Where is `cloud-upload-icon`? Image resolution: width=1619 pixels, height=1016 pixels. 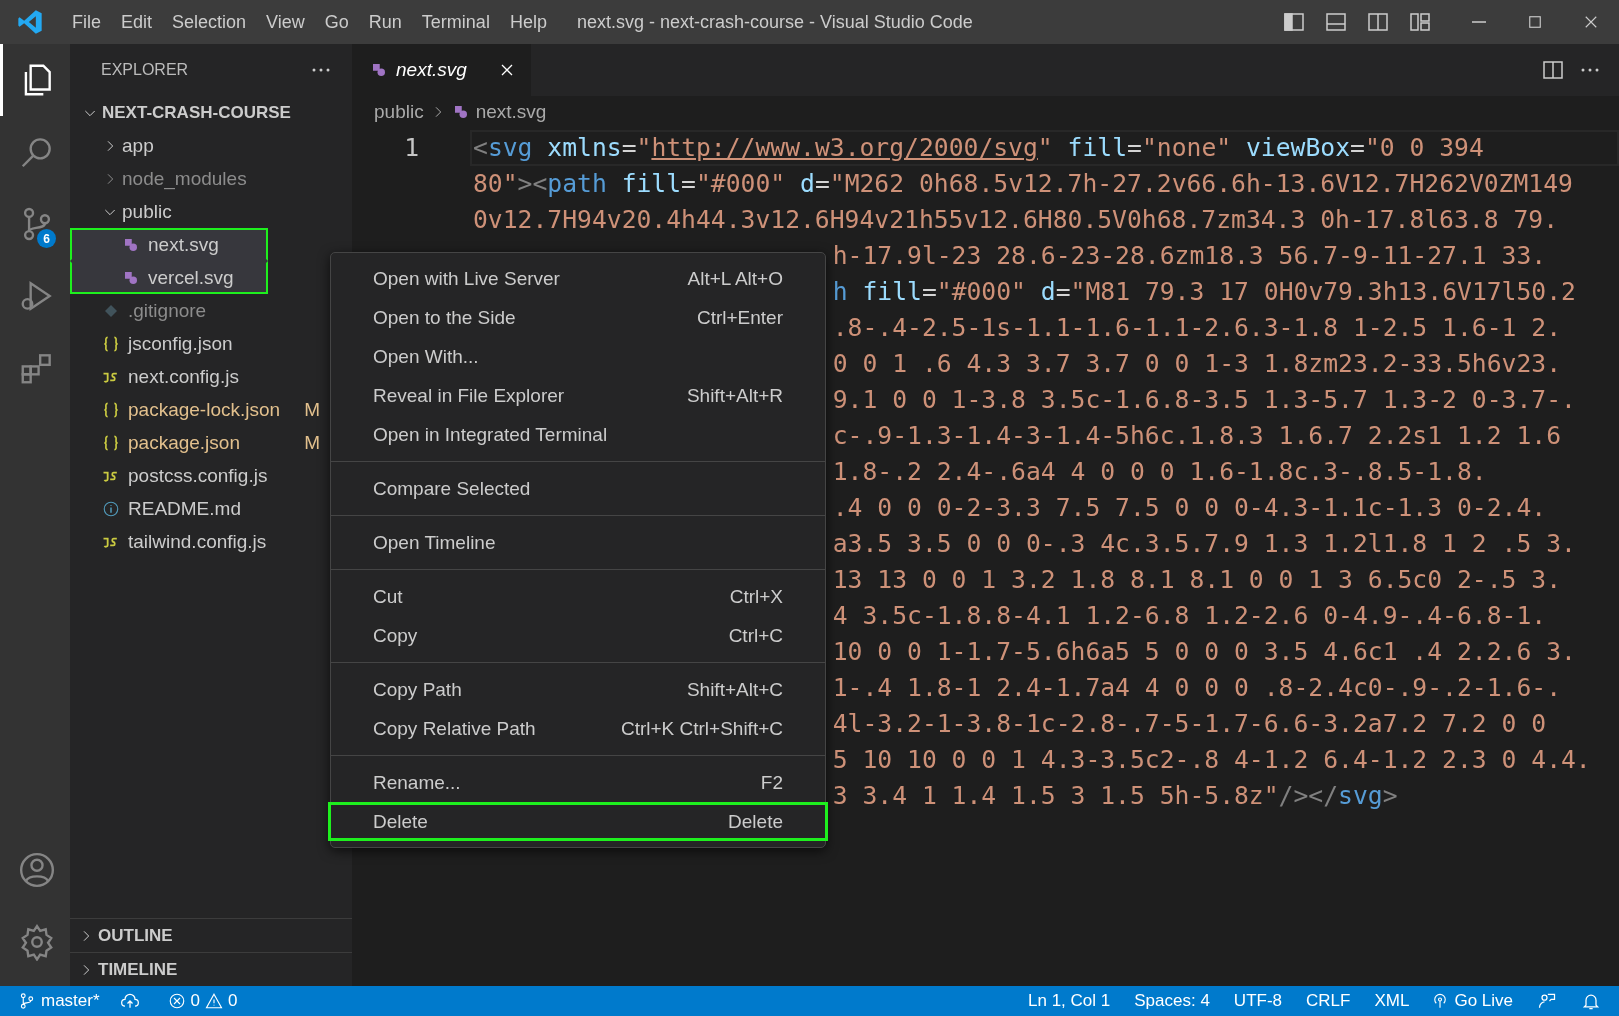
cloud-upload-icon is located at coordinates (129, 1001).